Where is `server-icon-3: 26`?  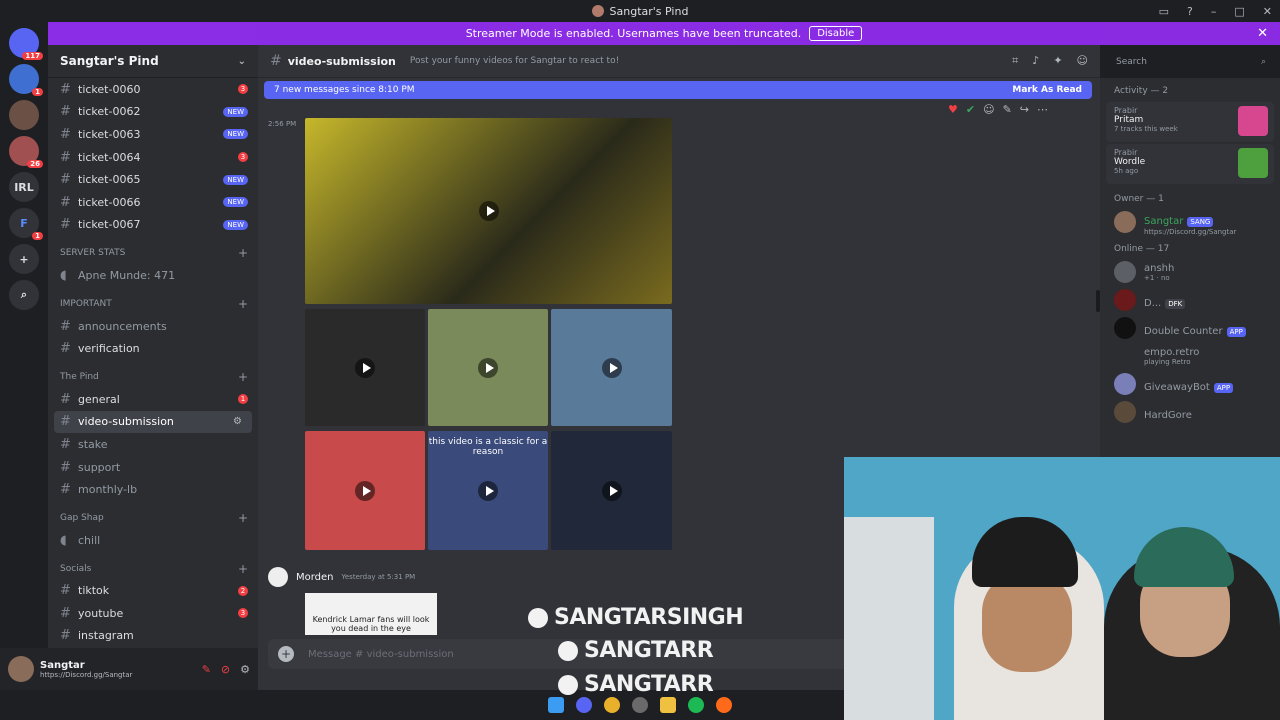
server-icon-3: 26 is located at coordinates (26, 152).